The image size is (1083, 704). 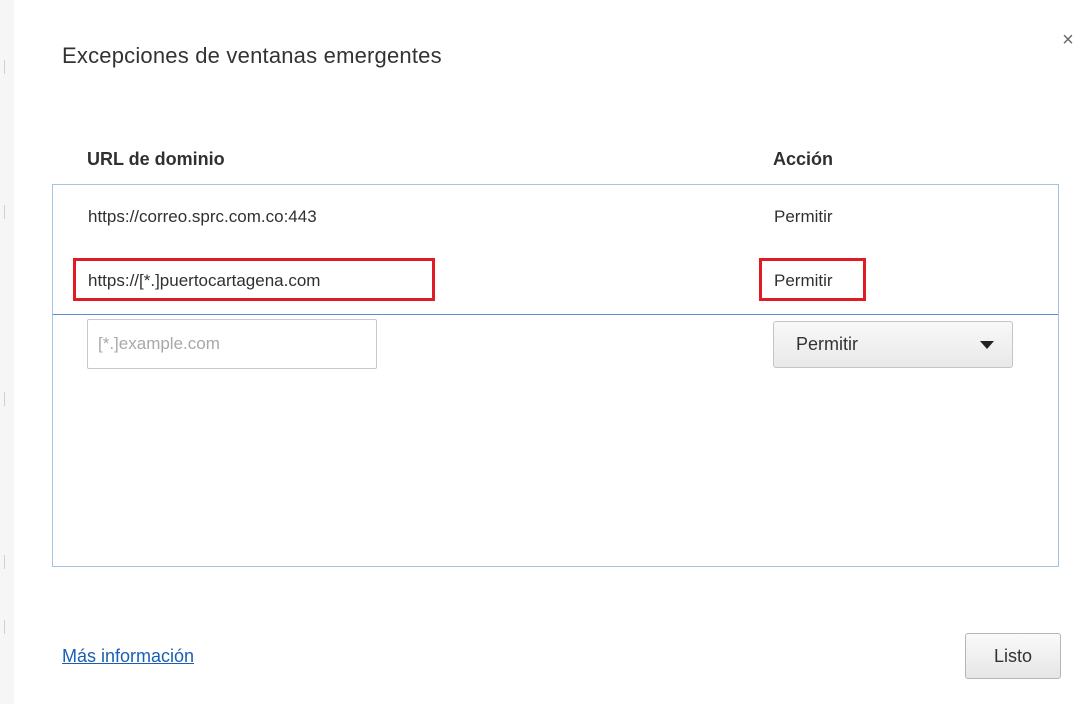 What do you see at coordinates (232, 344) in the screenshot?
I see `new-domain-input` at bounding box center [232, 344].